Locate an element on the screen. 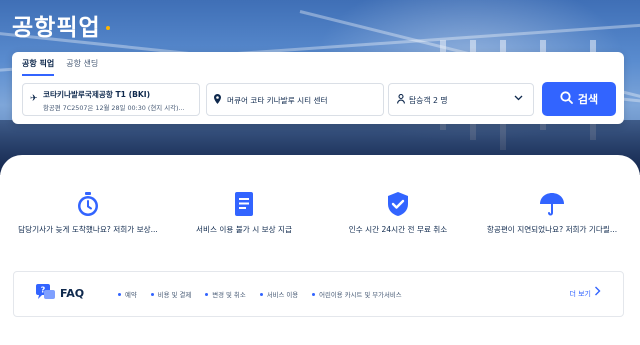  faq-link-child-seat: 어린이용 카시트 및 부가서비스 is located at coordinates (357, 294).